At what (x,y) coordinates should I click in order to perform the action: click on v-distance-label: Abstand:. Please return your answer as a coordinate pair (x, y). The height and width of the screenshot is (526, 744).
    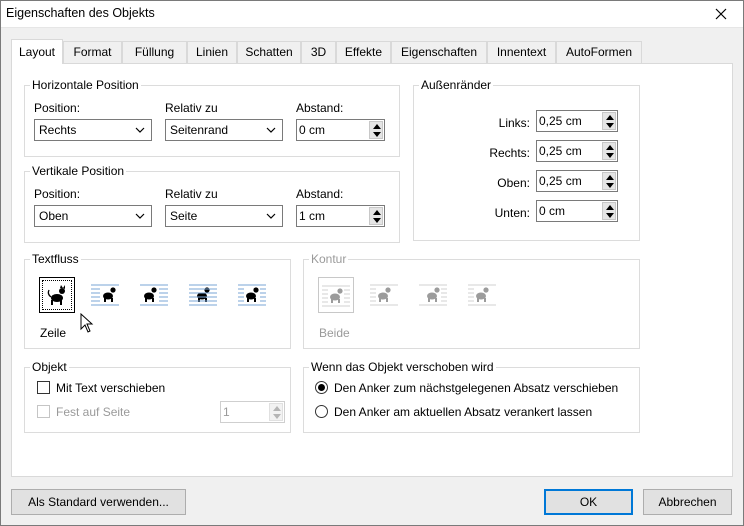
    Looking at the image, I should click on (320, 194).